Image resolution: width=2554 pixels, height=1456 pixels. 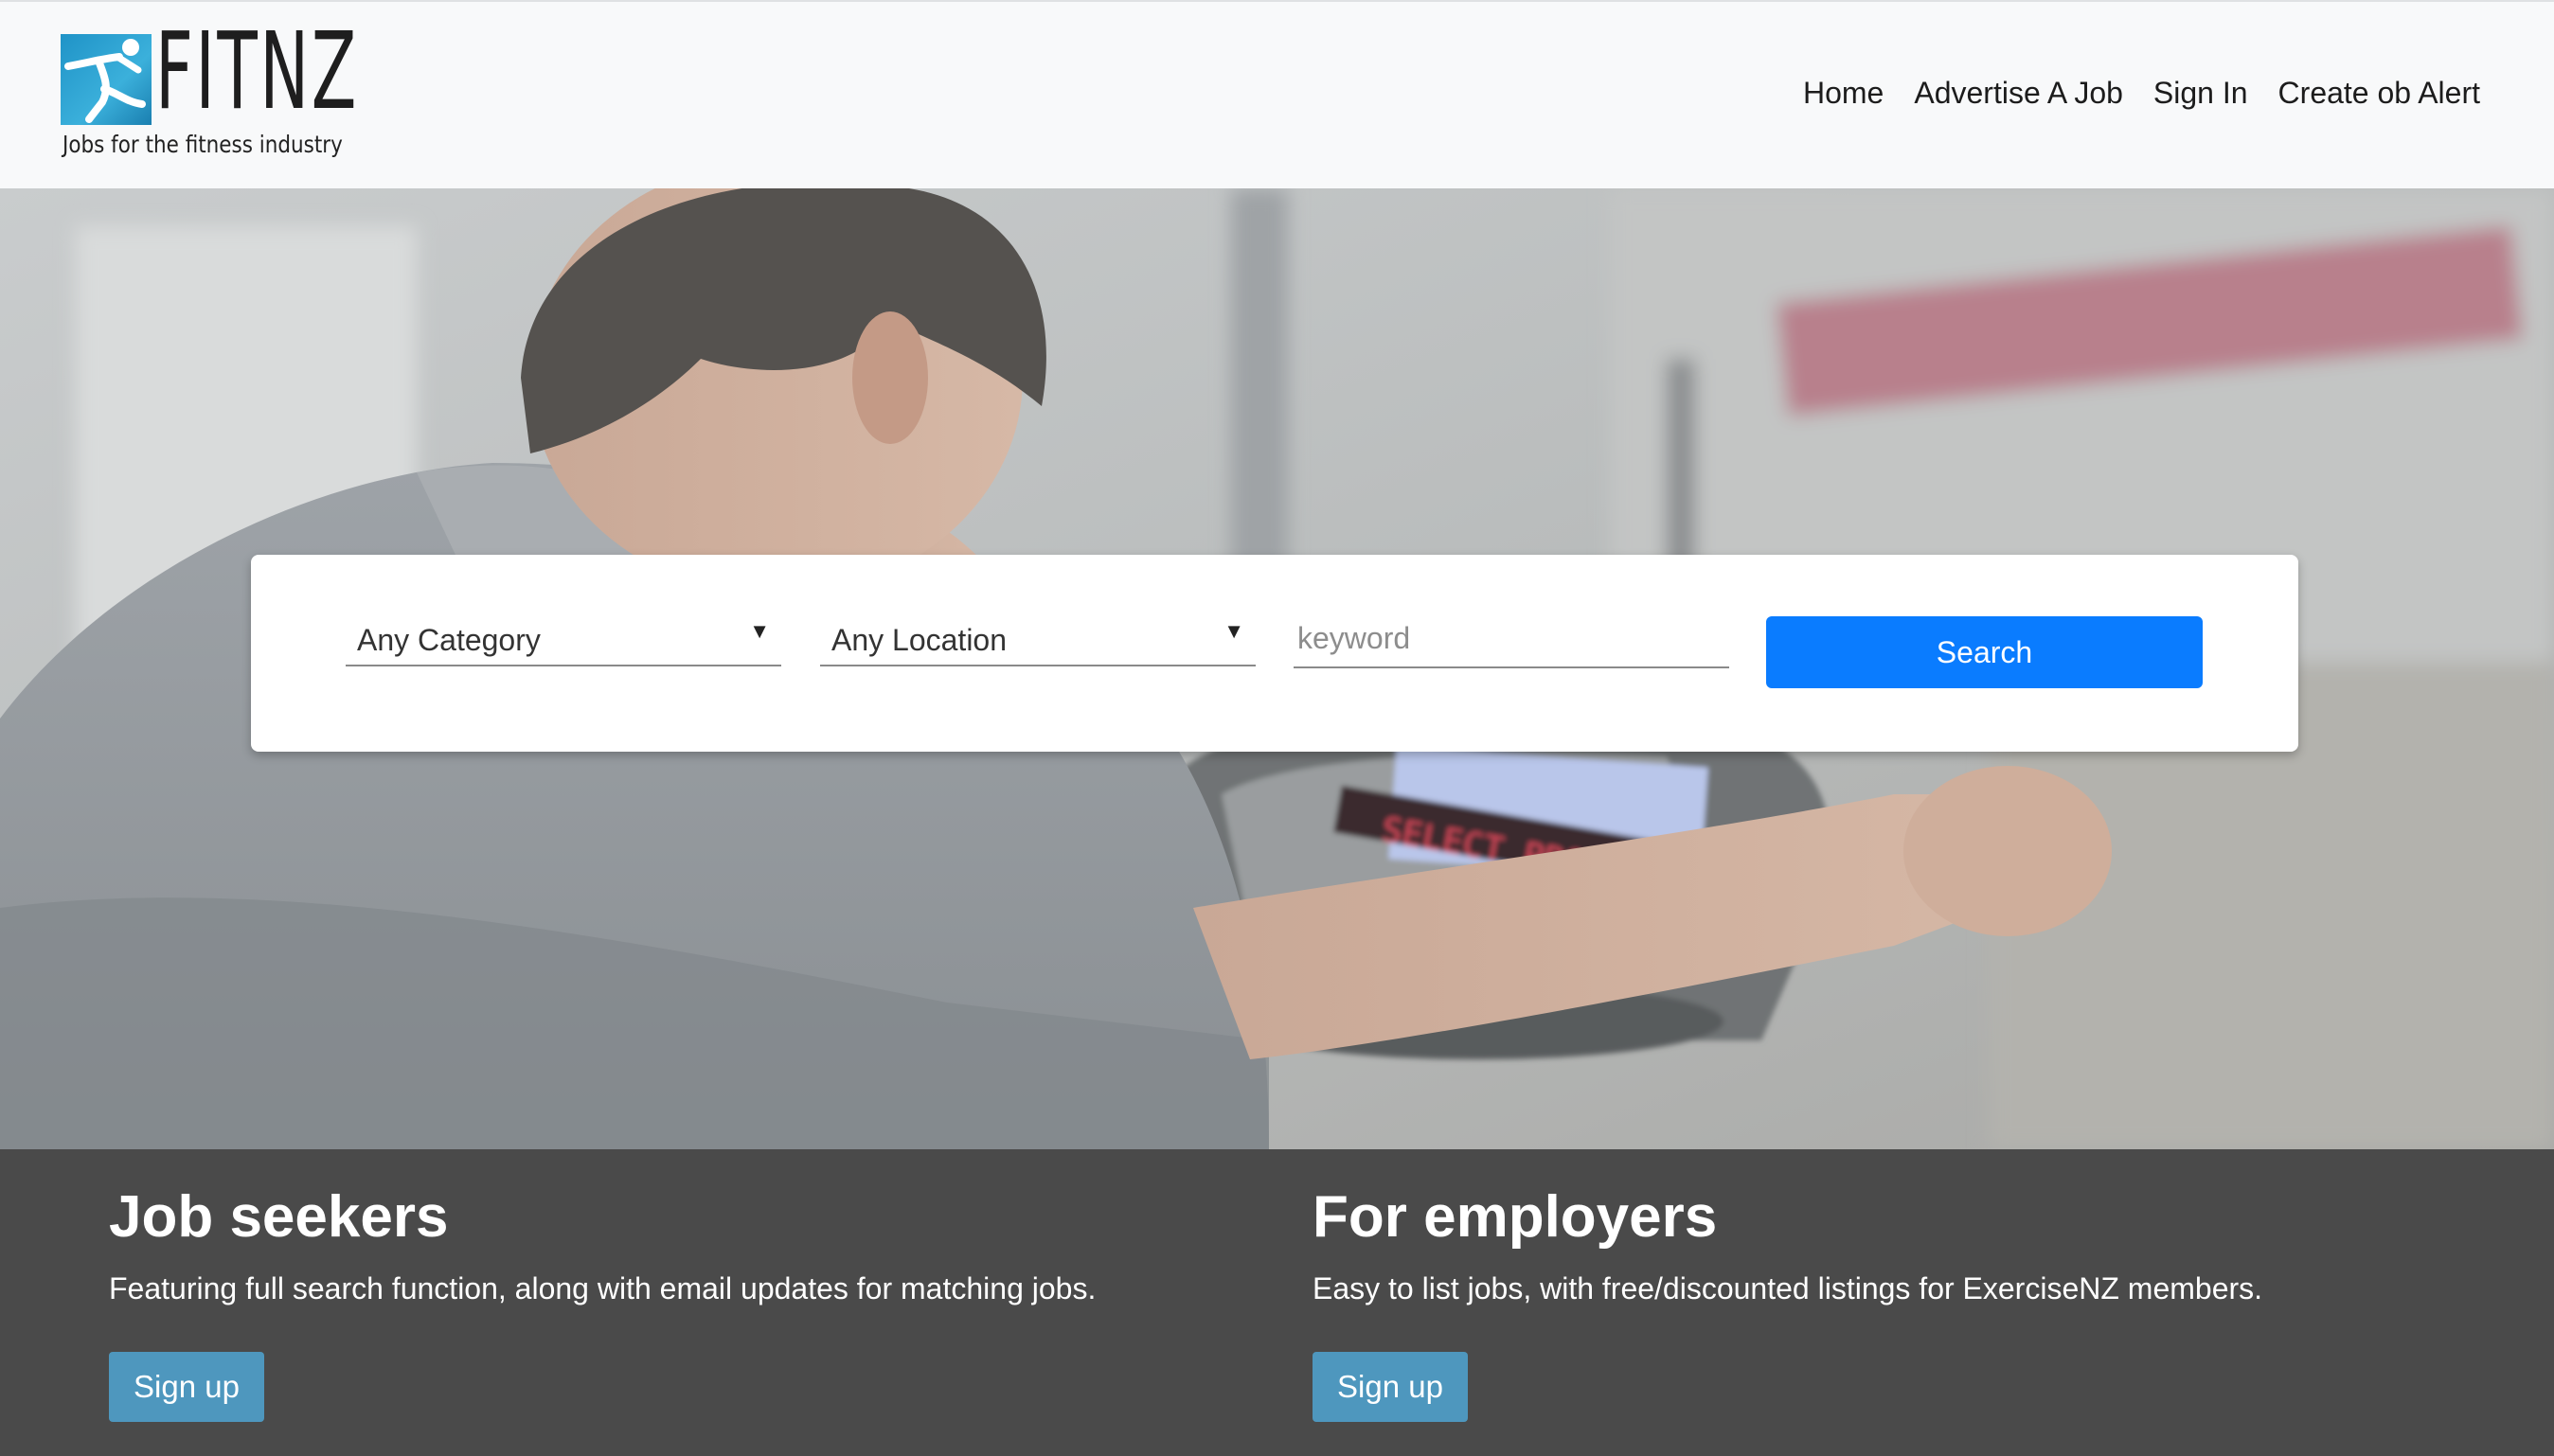 I want to click on job-search-card: Any Category ▼ Any Location ▼ Search, so click(x=1275, y=653).